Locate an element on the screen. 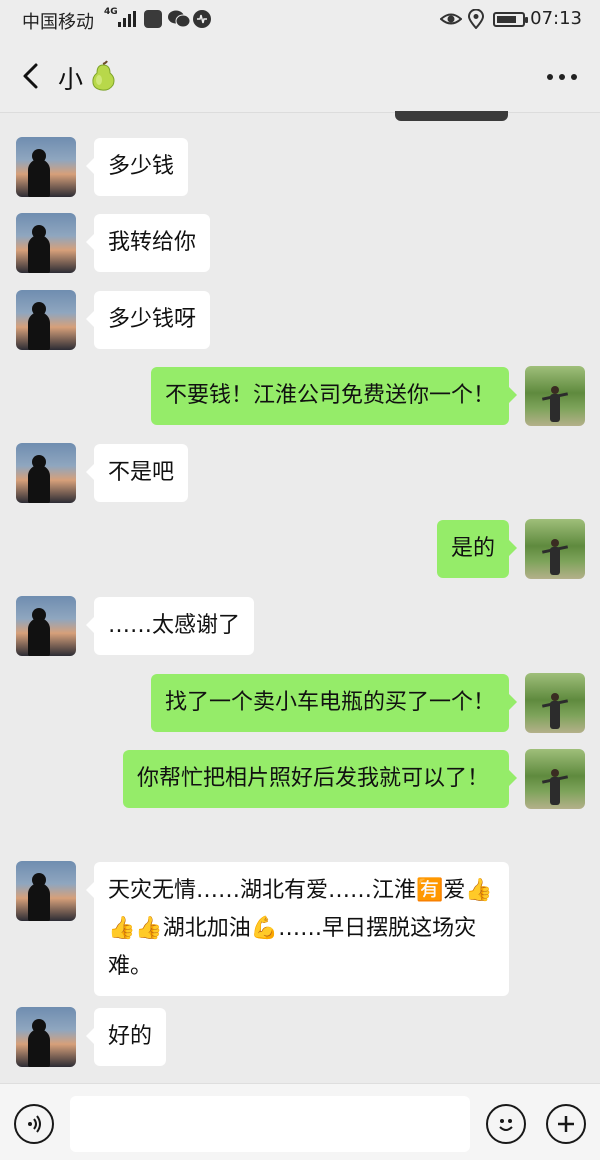  partial-image-message is located at coordinates (451, 116).